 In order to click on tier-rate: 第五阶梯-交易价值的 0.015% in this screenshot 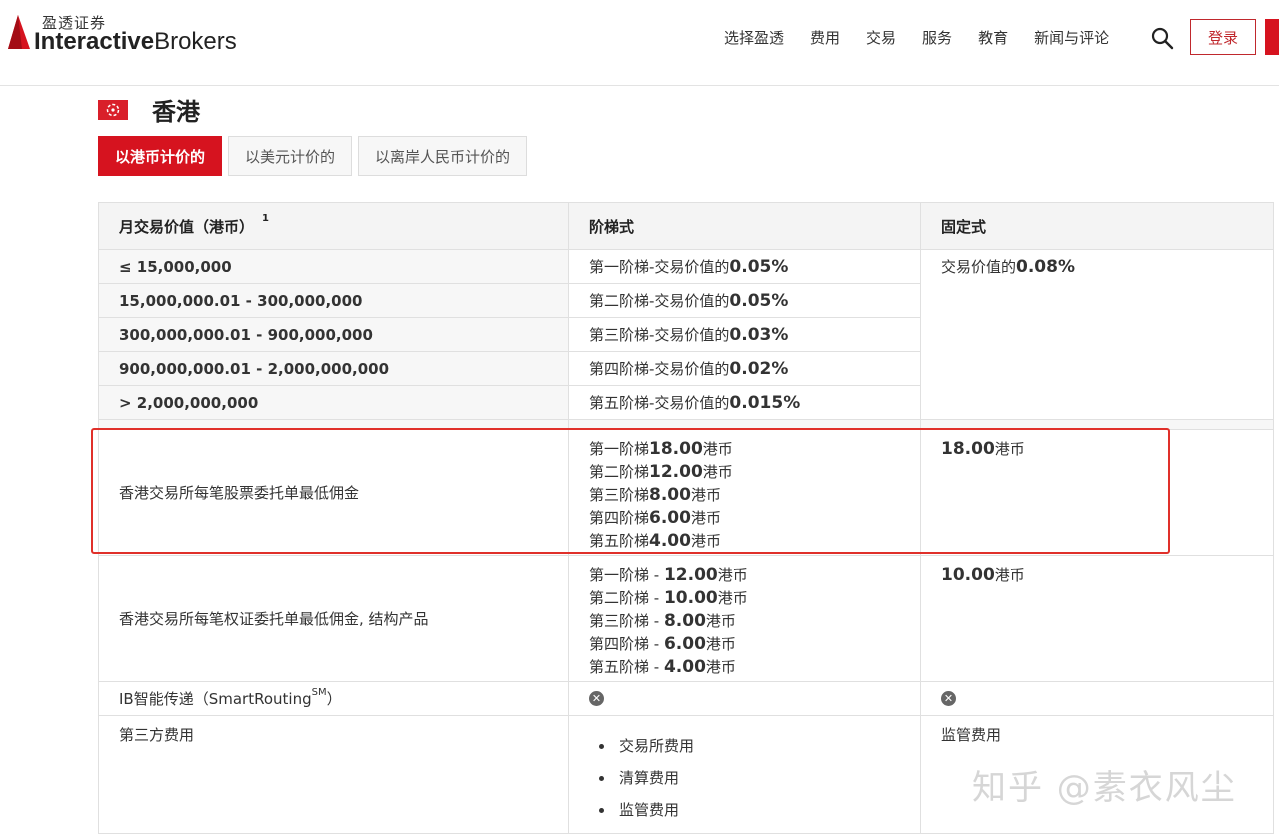, I will do `click(745, 403)`.